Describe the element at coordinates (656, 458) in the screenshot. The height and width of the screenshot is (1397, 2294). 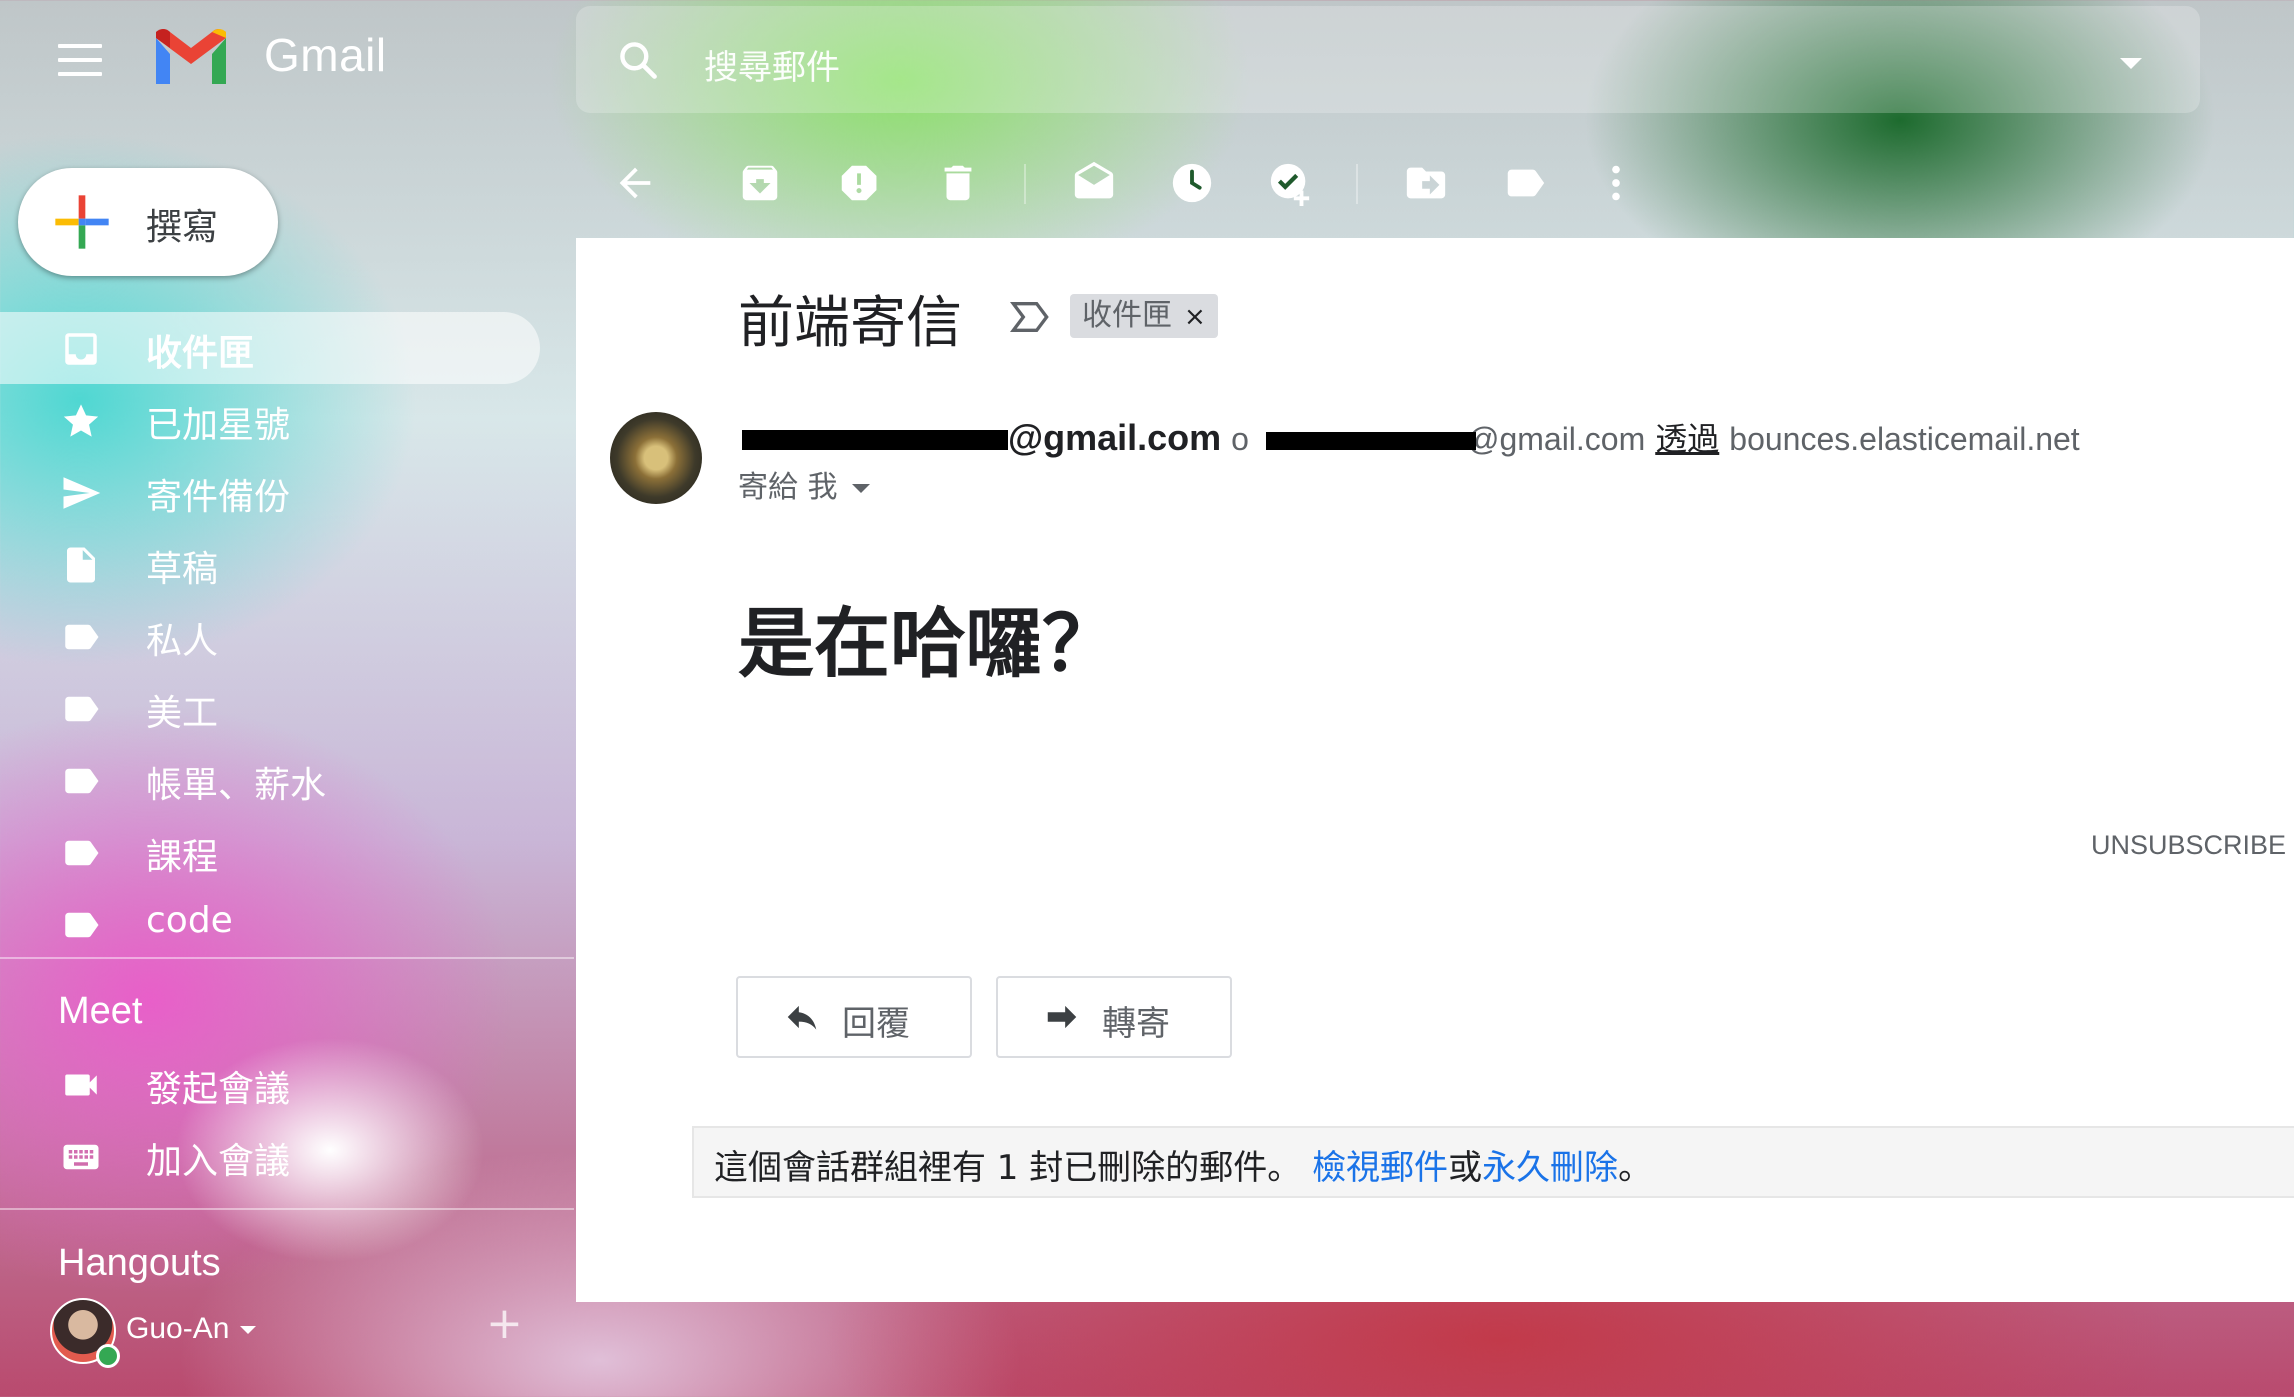
I see `sender-avatar` at that location.